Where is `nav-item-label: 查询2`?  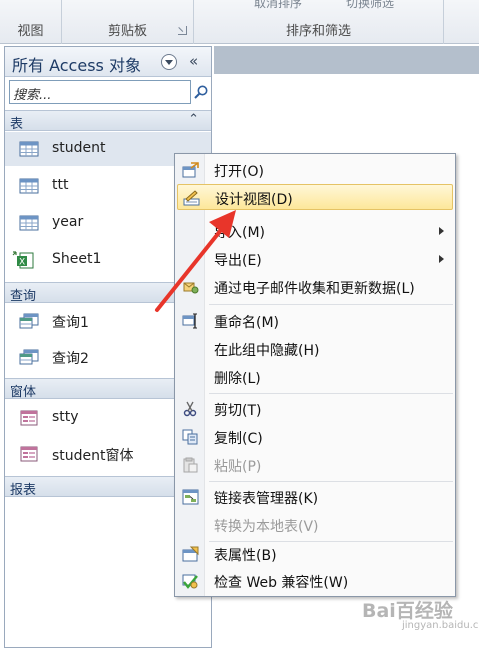 nav-item-label: 查询2 is located at coordinates (70, 359).